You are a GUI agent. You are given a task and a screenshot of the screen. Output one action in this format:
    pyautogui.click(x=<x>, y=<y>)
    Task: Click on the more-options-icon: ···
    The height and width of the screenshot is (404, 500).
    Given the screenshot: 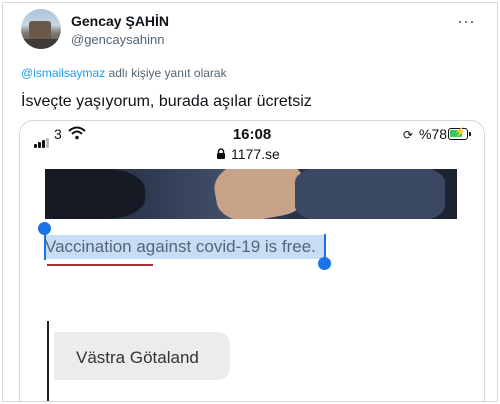 What is the action you would take?
    pyautogui.click(x=466, y=21)
    